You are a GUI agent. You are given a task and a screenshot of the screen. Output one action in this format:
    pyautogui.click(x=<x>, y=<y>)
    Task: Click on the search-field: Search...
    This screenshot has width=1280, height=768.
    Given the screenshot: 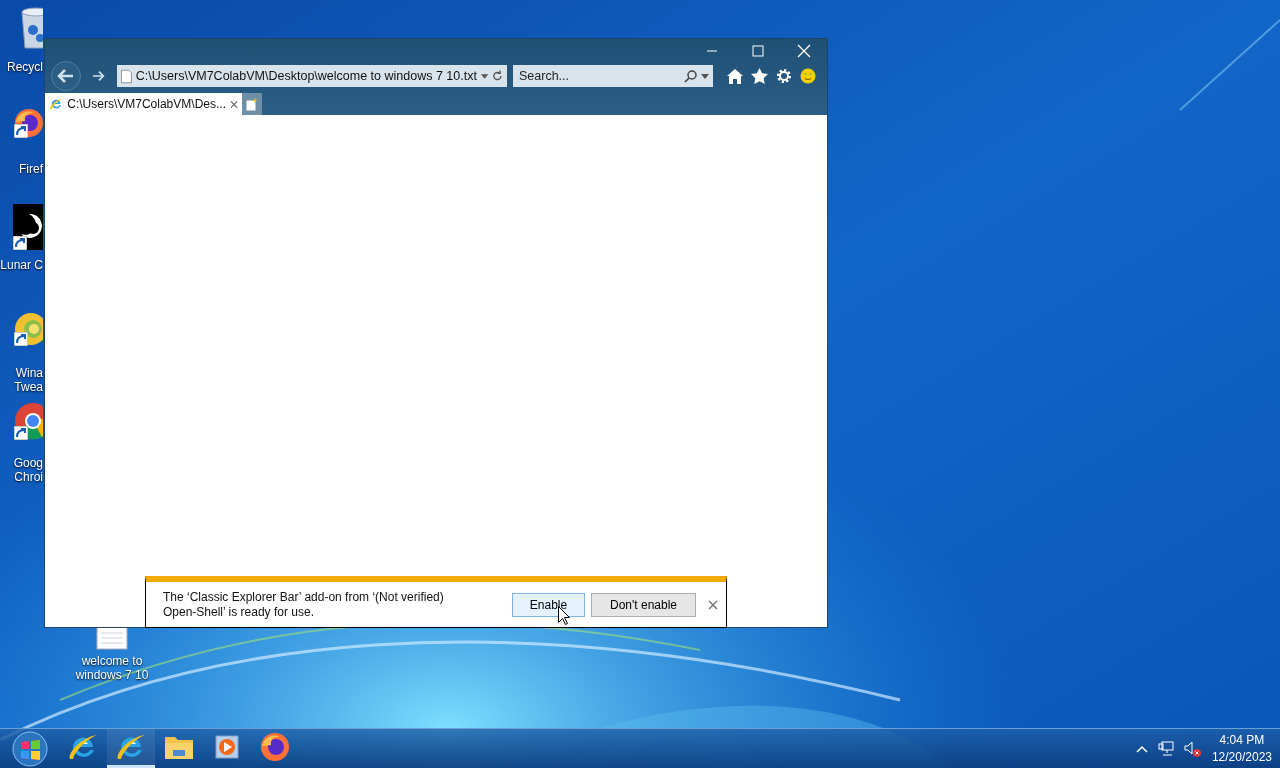 What is the action you would take?
    pyautogui.click(x=613, y=76)
    